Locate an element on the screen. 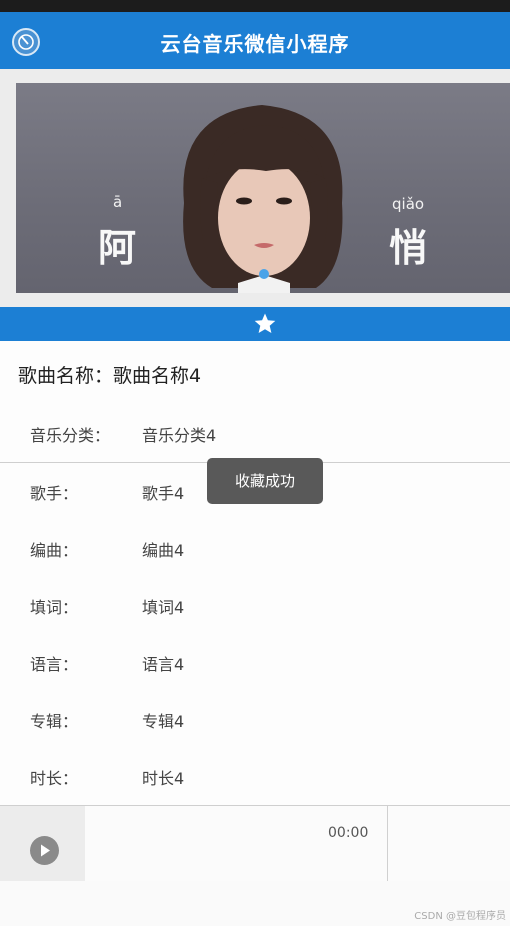  page-title: 云台音乐微信小程序 is located at coordinates (255, 44).